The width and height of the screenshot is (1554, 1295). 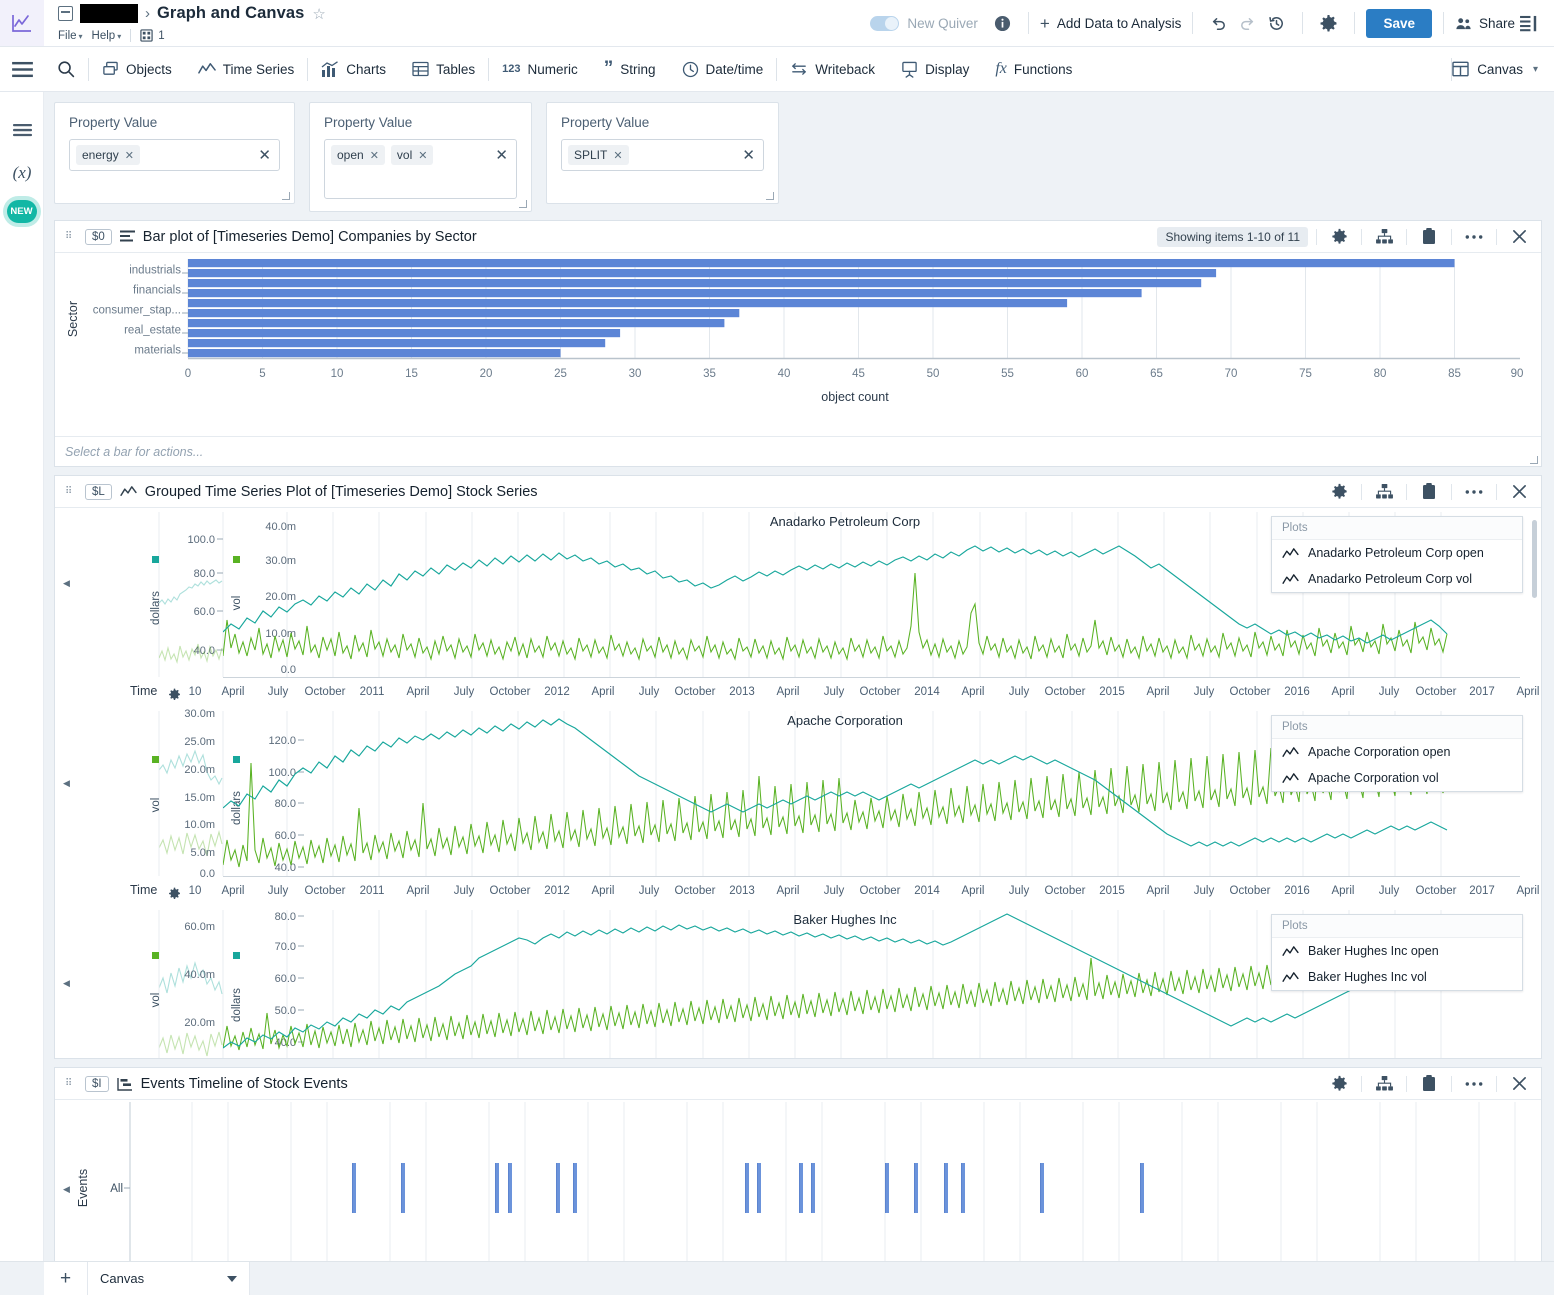 I want to click on tab-writeback: Writeback, so click(x=832, y=69).